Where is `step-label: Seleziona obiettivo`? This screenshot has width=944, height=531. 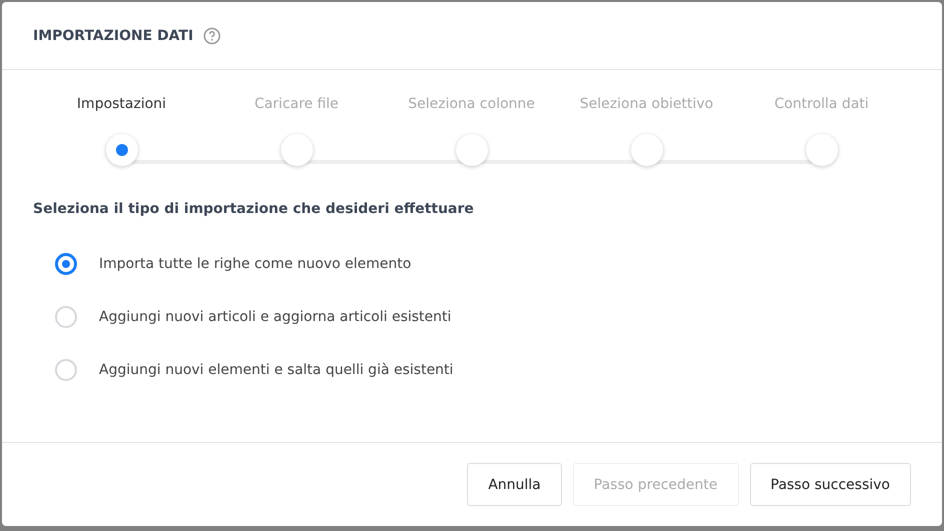
step-label: Seleziona obiettivo is located at coordinates (647, 104).